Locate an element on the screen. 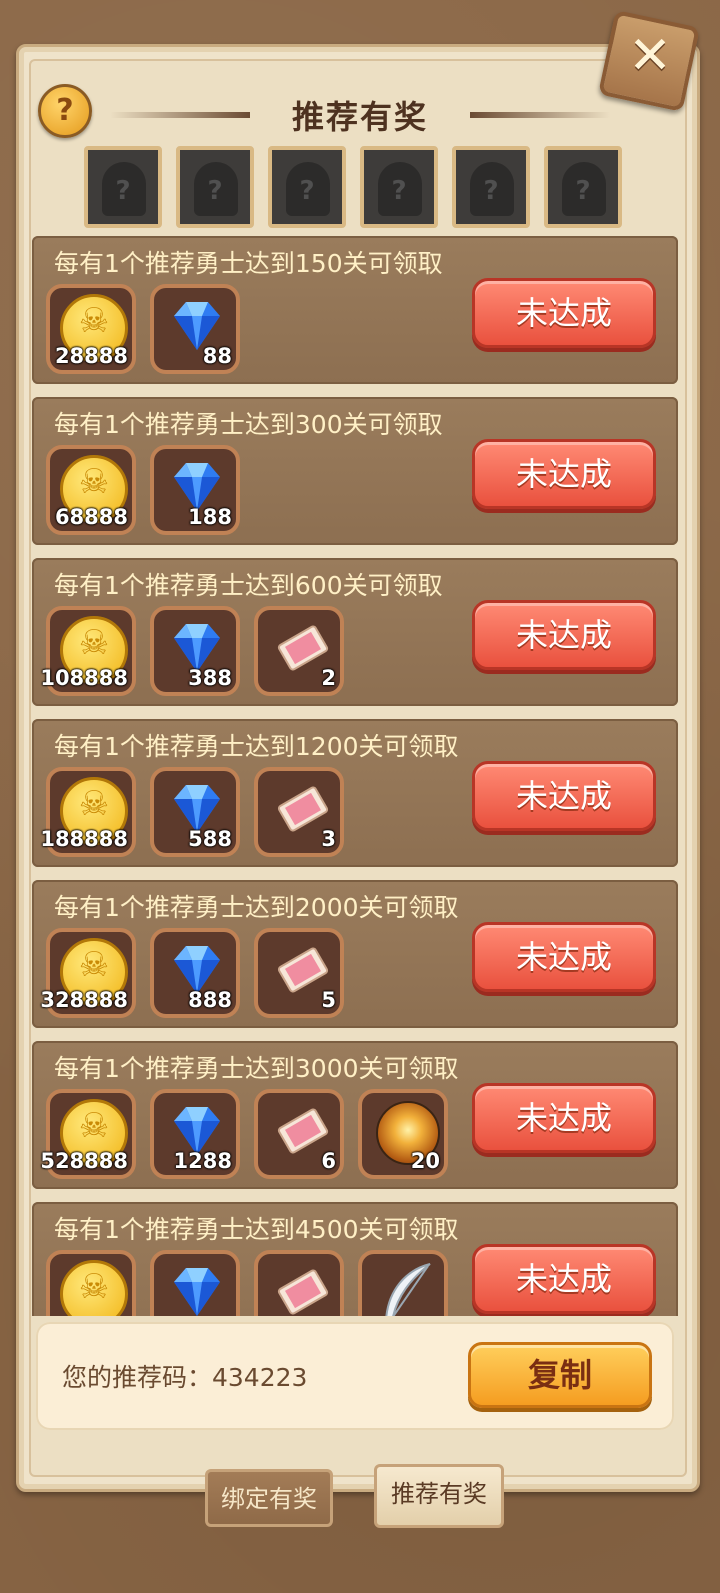 Image resolution: width=720 pixels, height=1593 pixels. reward-condition: 每有1个推荐勇士达到3000关可领取 is located at coordinates (256, 1068).